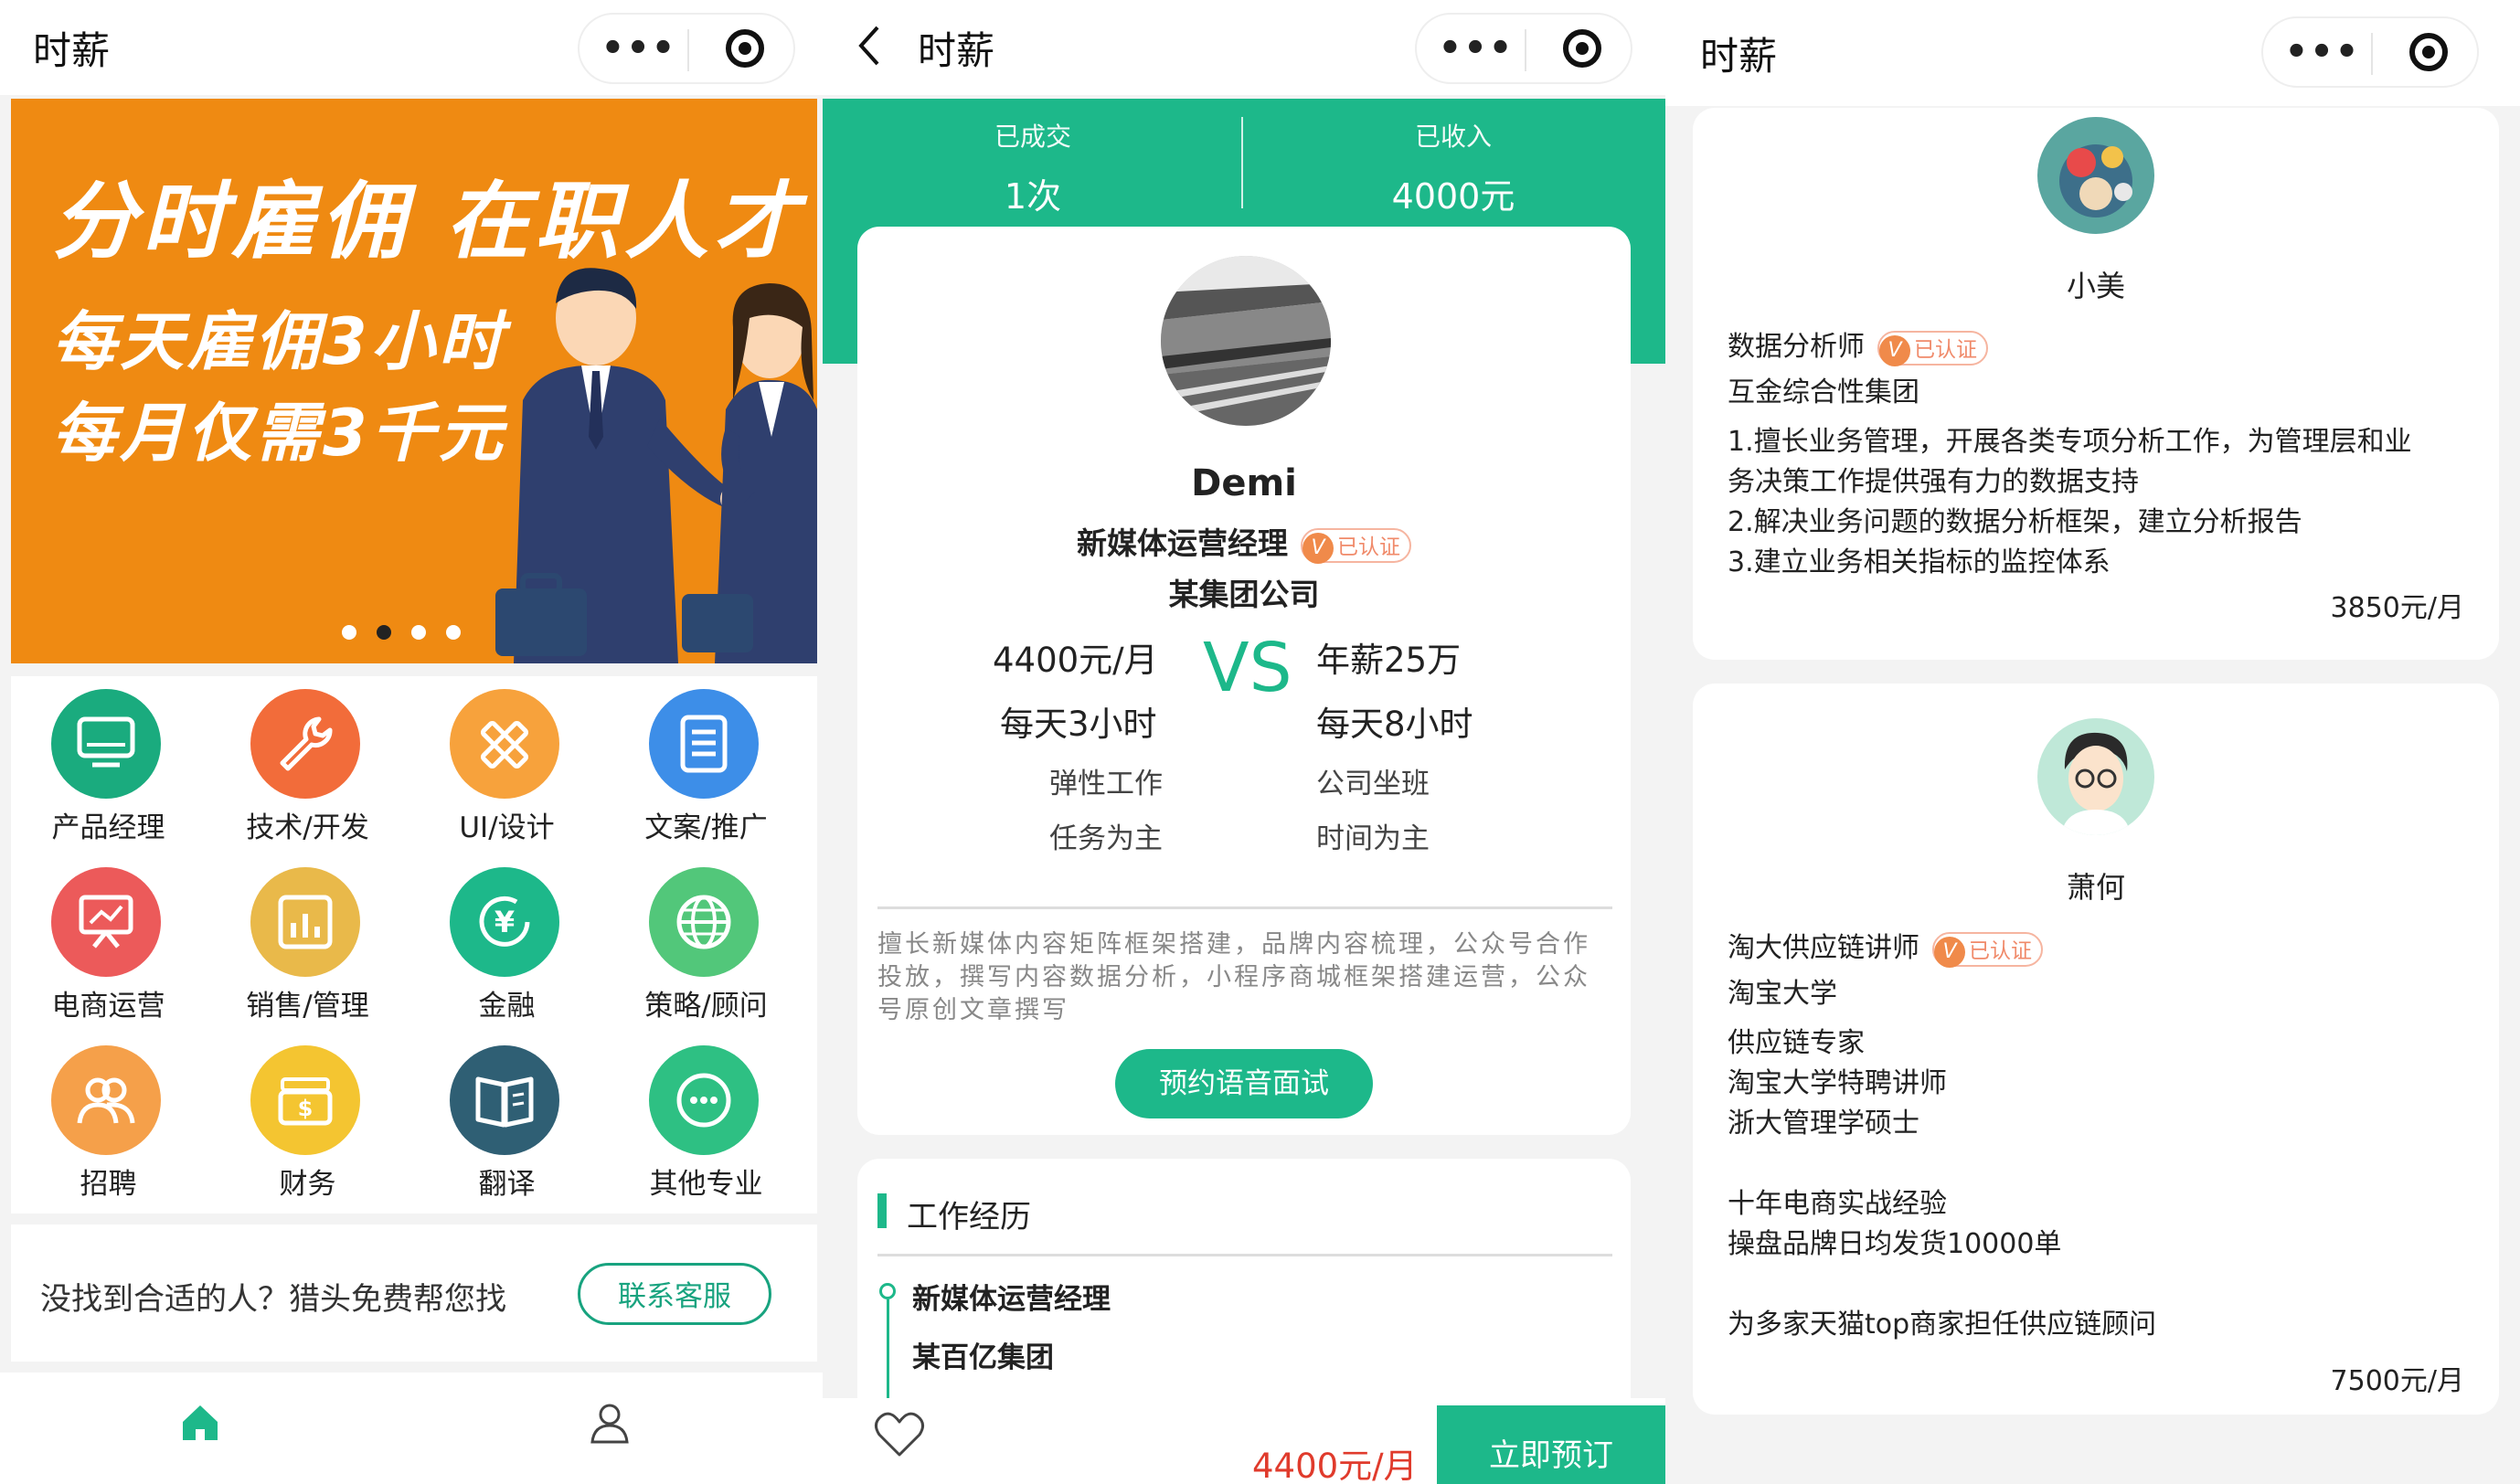 This screenshot has height=1484, width=2520. Describe the element at coordinates (513, 941) in the screenshot. I see `category-finance: ¥ 金融` at that location.